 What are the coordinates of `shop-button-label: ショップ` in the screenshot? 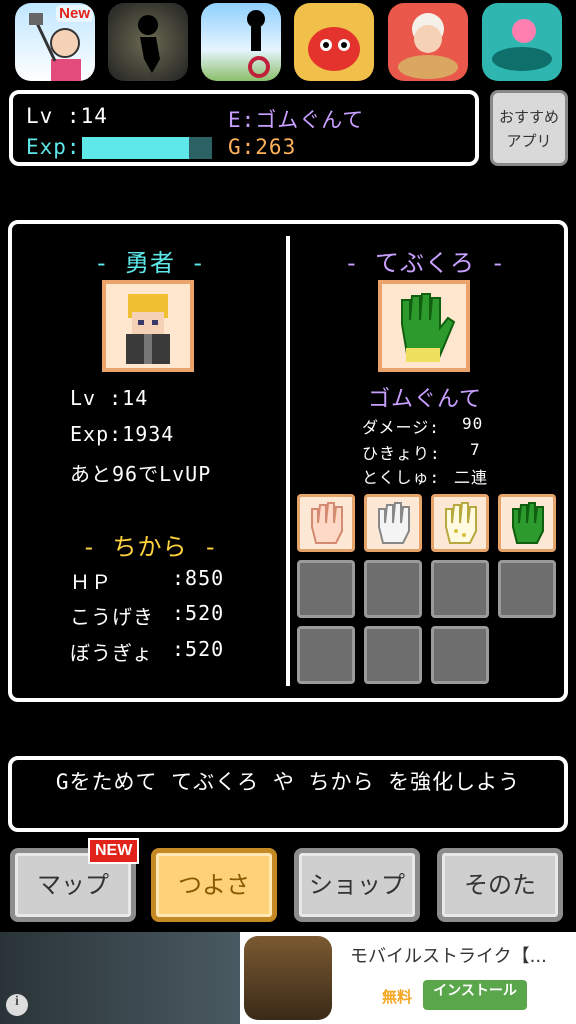 It's located at (357, 885).